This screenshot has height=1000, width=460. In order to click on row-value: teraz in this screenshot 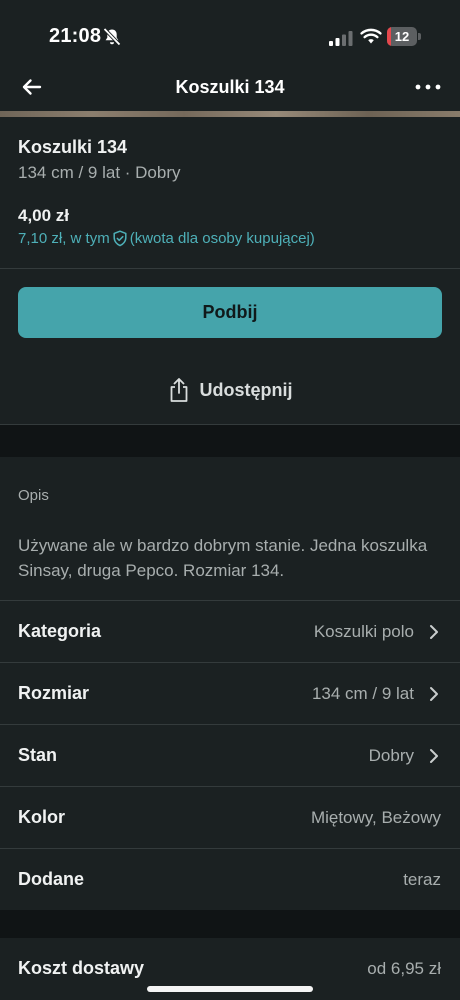, I will do `click(422, 879)`.